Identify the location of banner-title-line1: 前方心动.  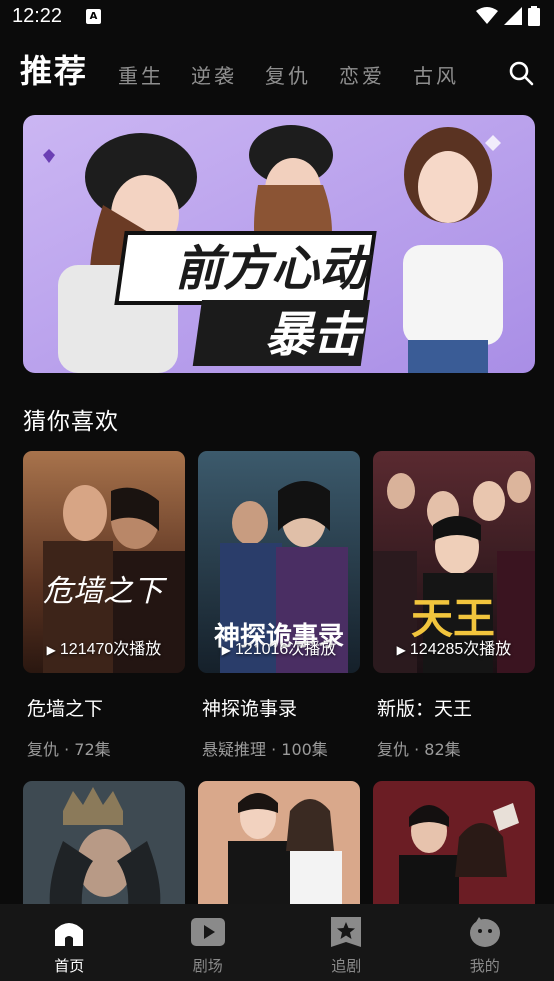
(274, 269).